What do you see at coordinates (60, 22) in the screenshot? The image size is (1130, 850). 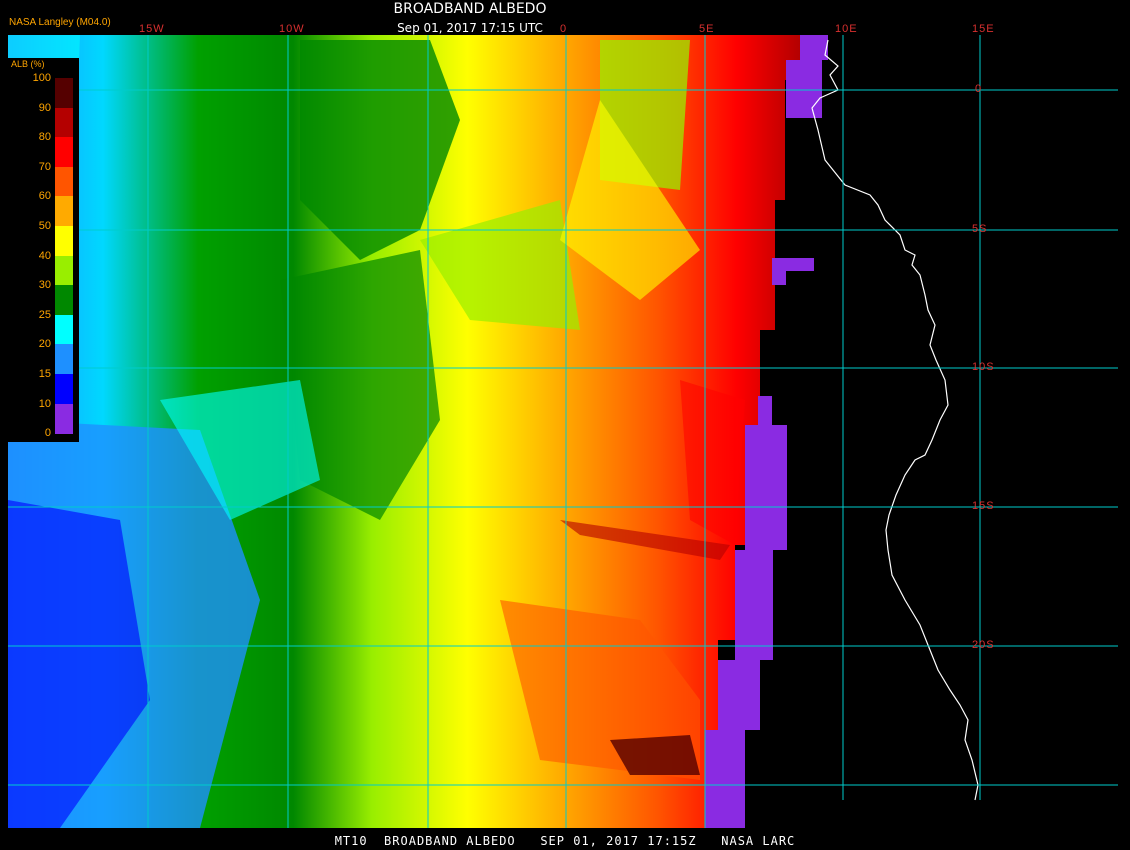 I see `credit-label: NASA Langley (M04.0)` at bounding box center [60, 22].